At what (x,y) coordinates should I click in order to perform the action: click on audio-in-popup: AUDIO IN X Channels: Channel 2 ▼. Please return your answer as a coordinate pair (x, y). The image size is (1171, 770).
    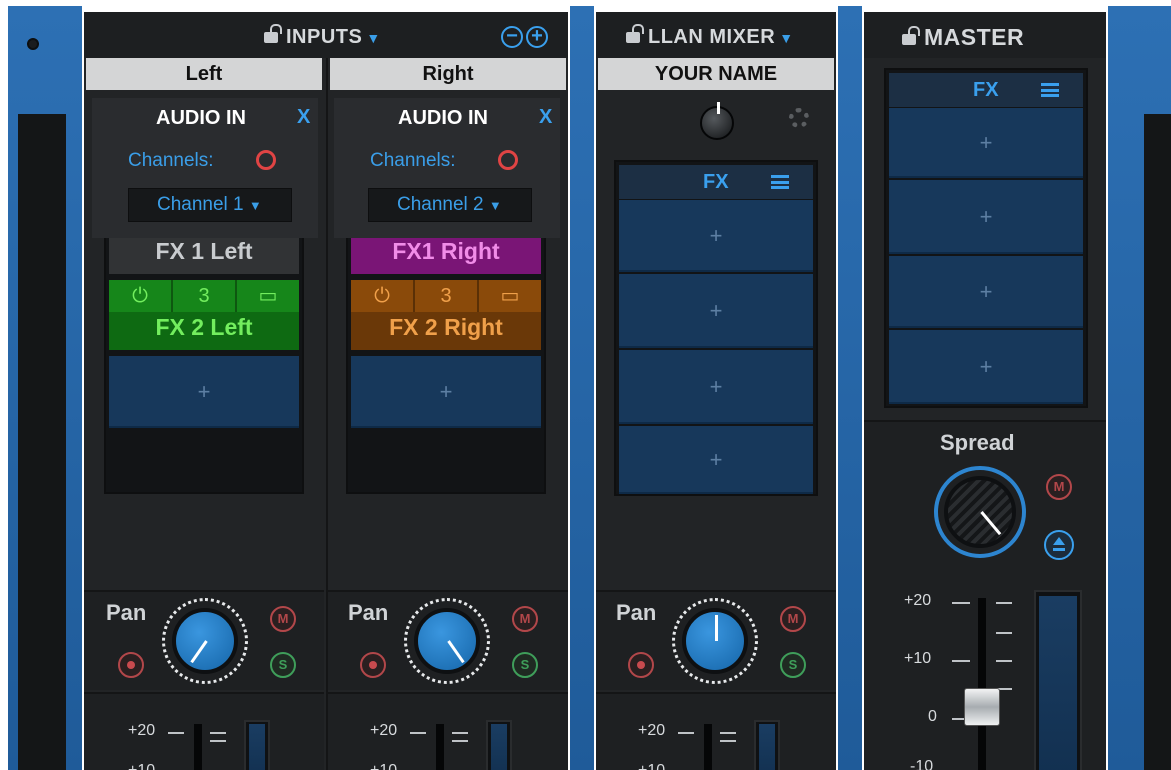
    Looking at the image, I should click on (447, 168).